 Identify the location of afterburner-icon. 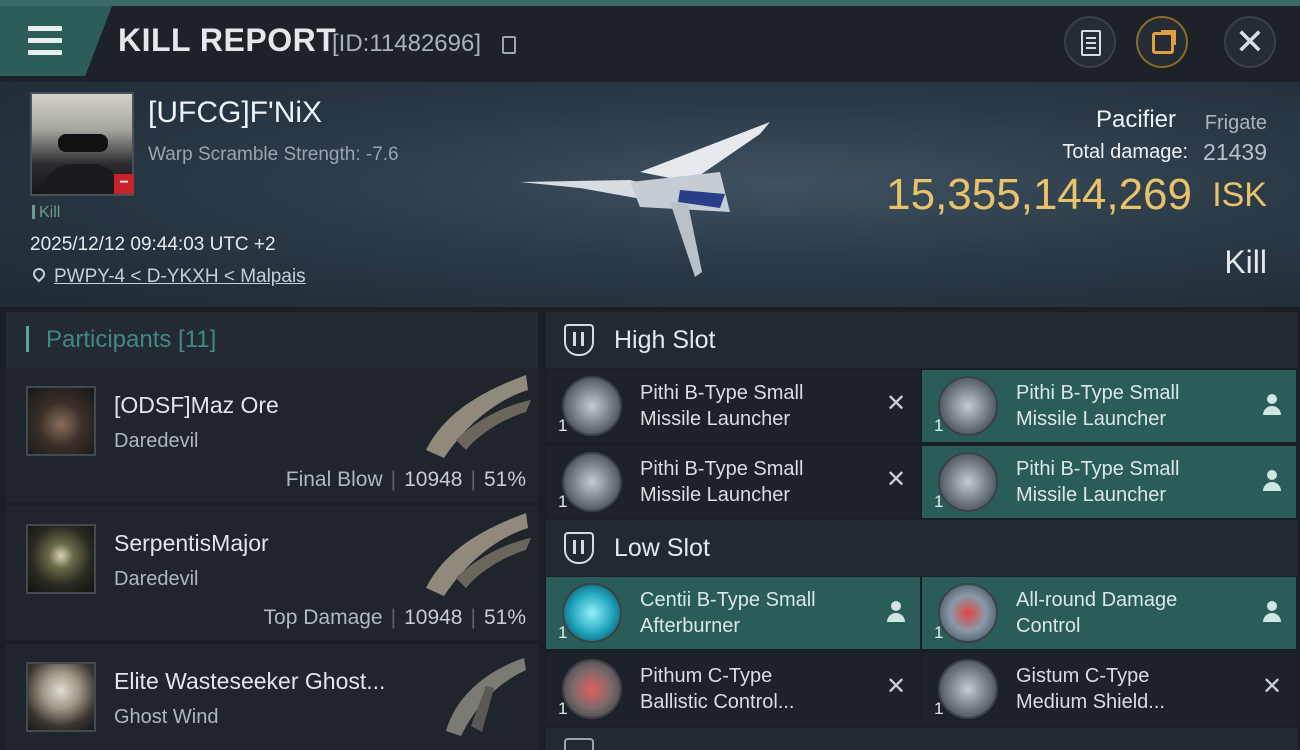
(592, 613).